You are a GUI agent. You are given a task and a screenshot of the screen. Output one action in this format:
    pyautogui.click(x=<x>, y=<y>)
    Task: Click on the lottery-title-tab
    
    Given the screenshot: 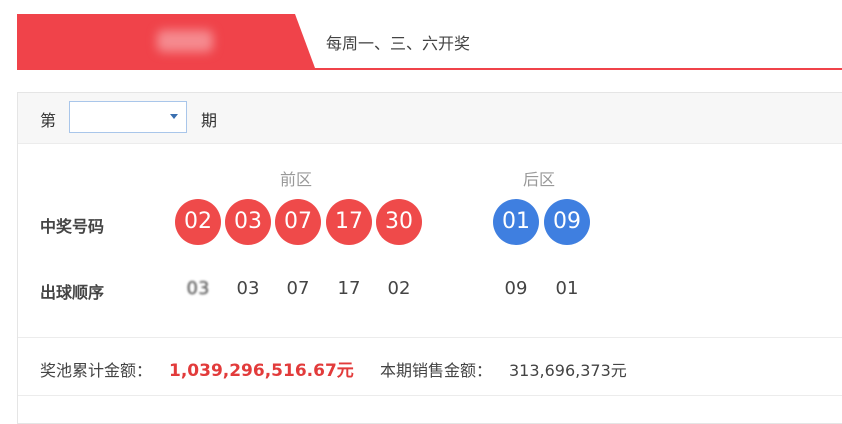 What is the action you would take?
    pyautogui.click(x=166, y=41)
    